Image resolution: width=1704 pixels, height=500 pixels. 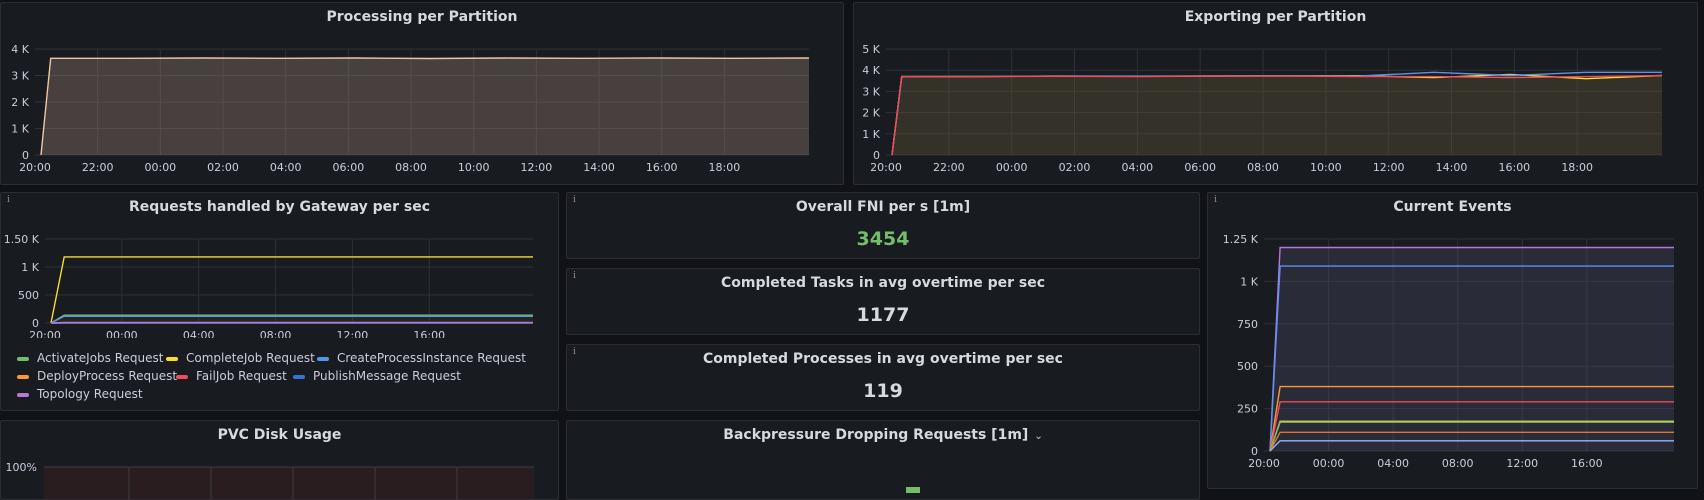 What do you see at coordinates (883, 225) in the screenshot?
I see `panel-overall-fni: i Overall FNI per s [1m] 3454` at bounding box center [883, 225].